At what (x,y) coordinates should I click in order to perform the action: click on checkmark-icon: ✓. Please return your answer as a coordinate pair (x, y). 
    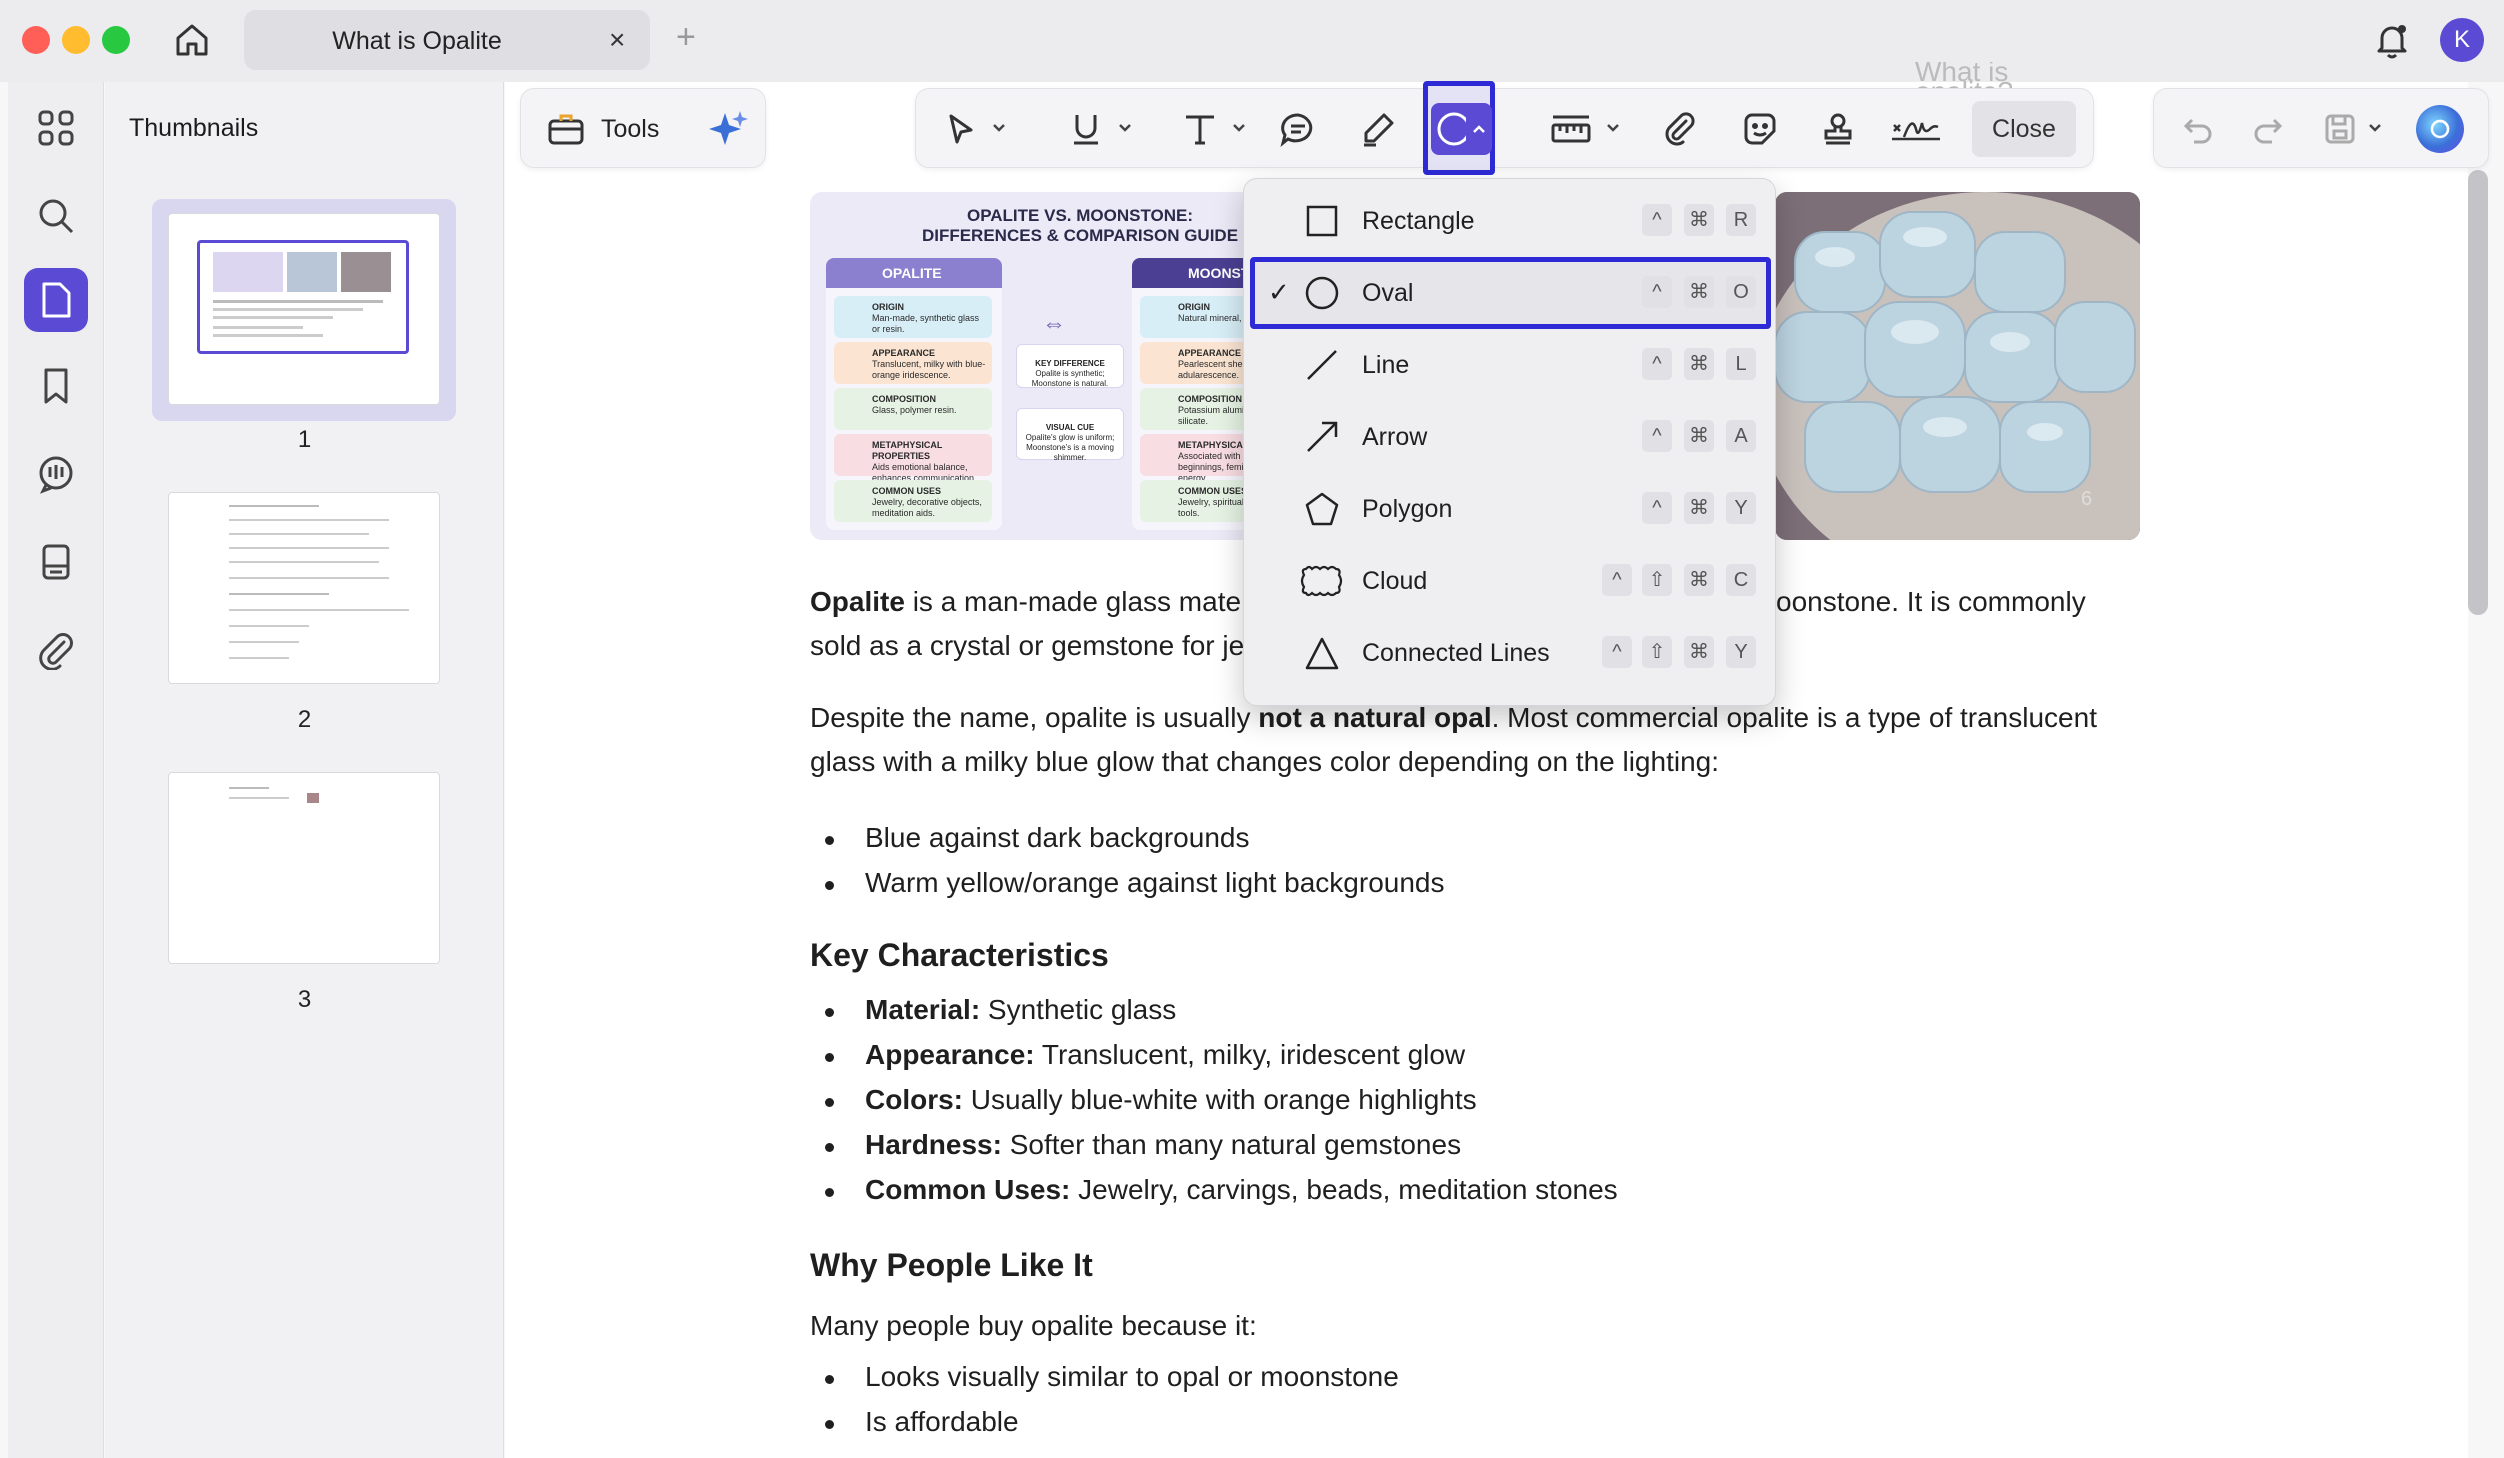
    Looking at the image, I should click on (1279, 292).